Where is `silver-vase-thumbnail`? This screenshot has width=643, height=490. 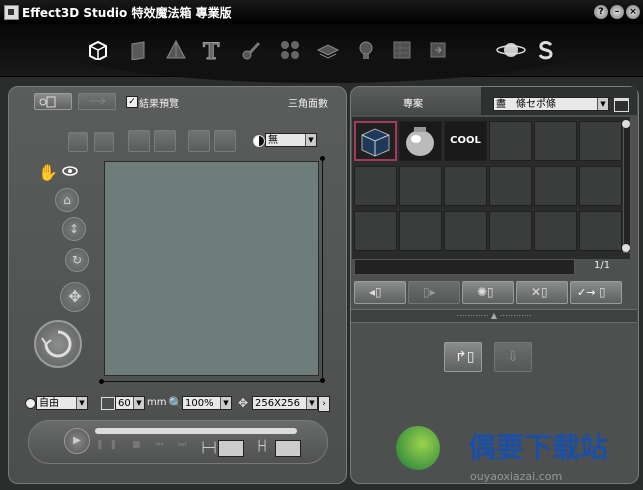 silver-vase-thumbnail is located at coordinates (420, 141).